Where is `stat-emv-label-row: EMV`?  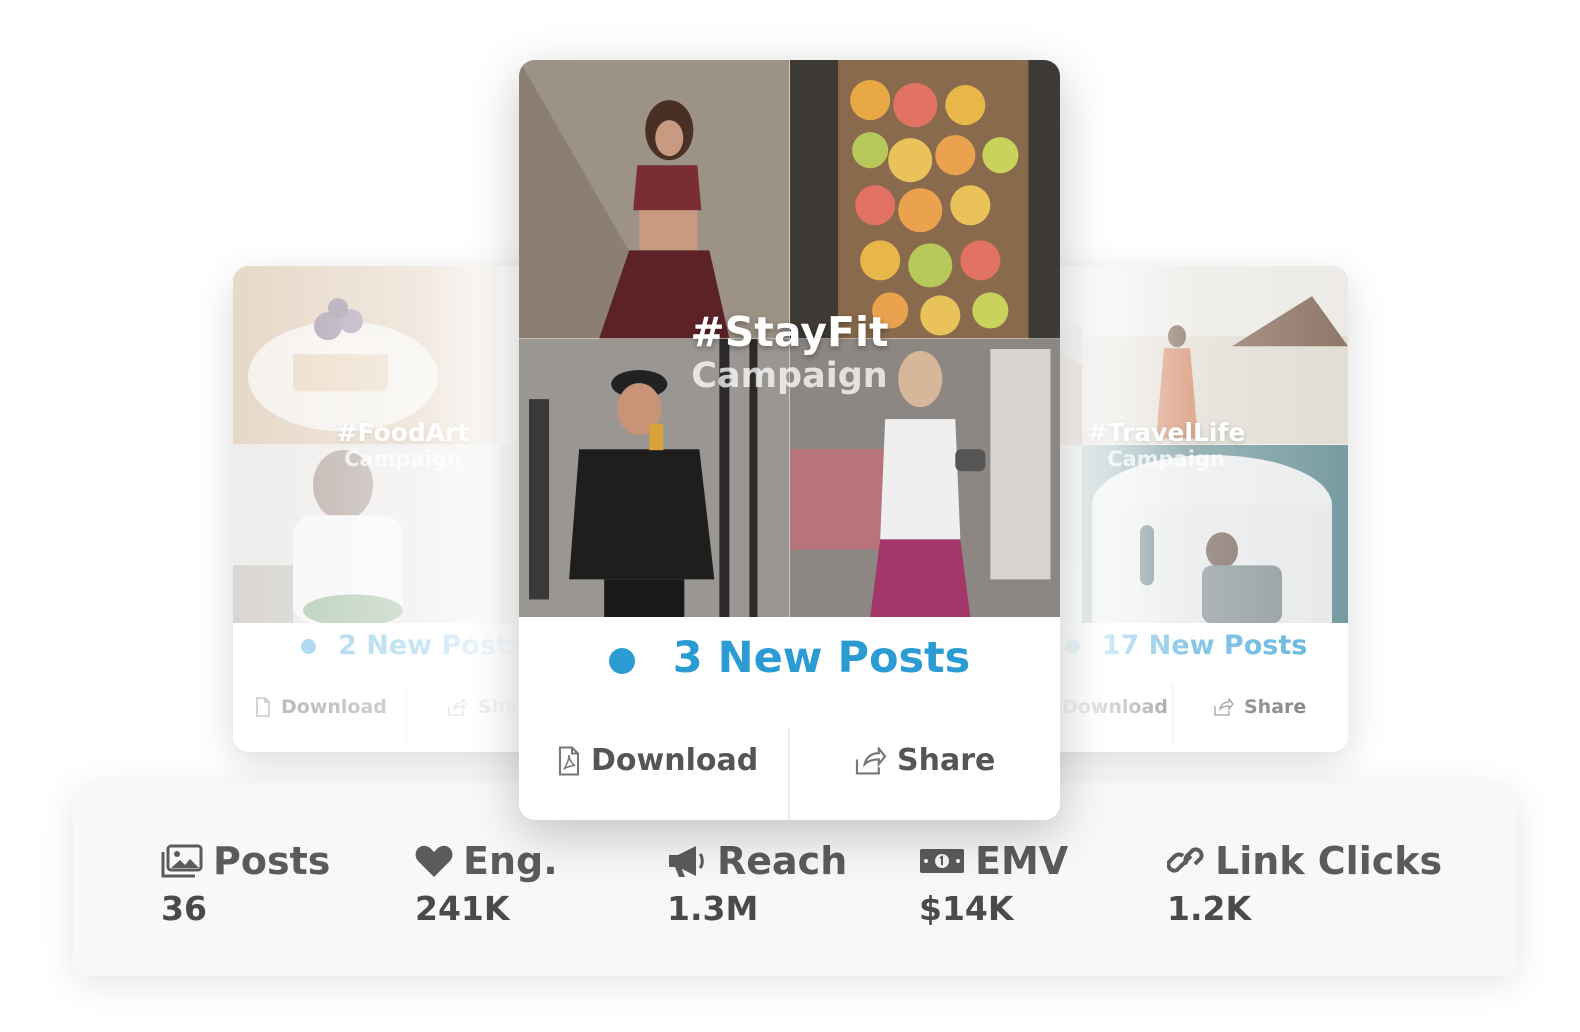
stat-emv-label-row: EMV is located at coordinates (993, 861).